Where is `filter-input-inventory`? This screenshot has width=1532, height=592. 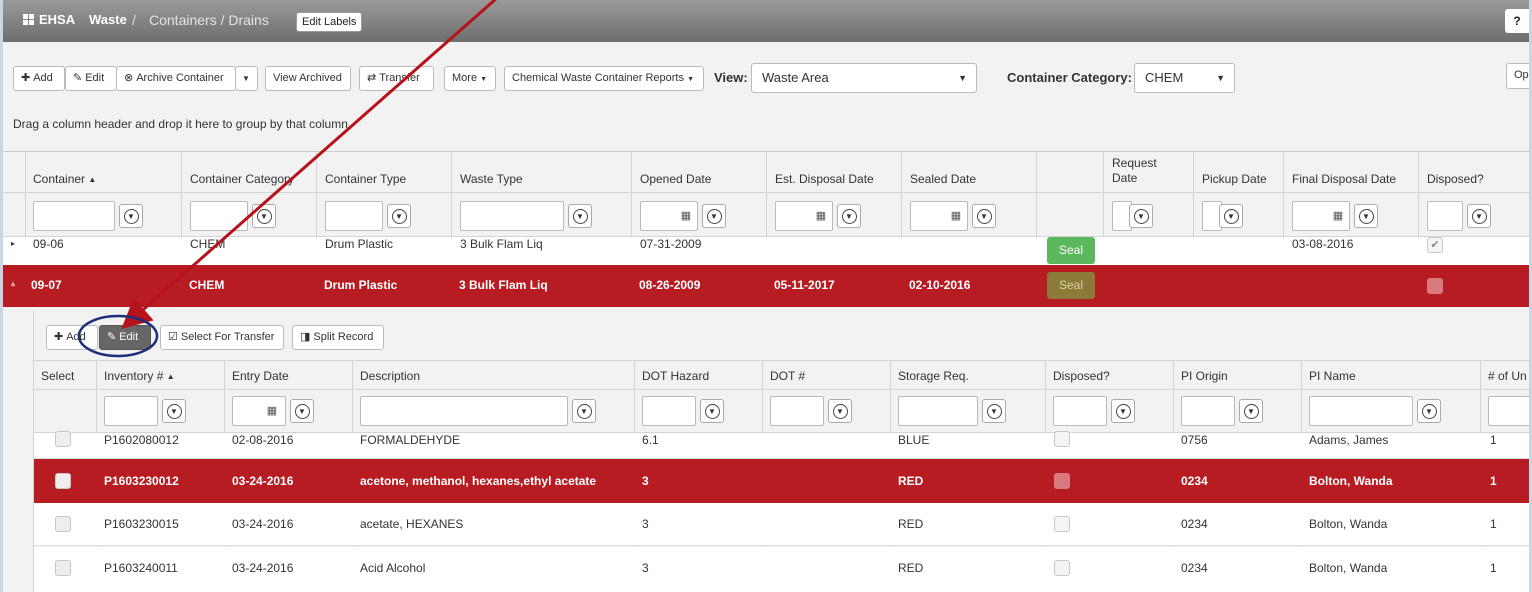 filter-input-inventory is located at coordinates (131, 411).